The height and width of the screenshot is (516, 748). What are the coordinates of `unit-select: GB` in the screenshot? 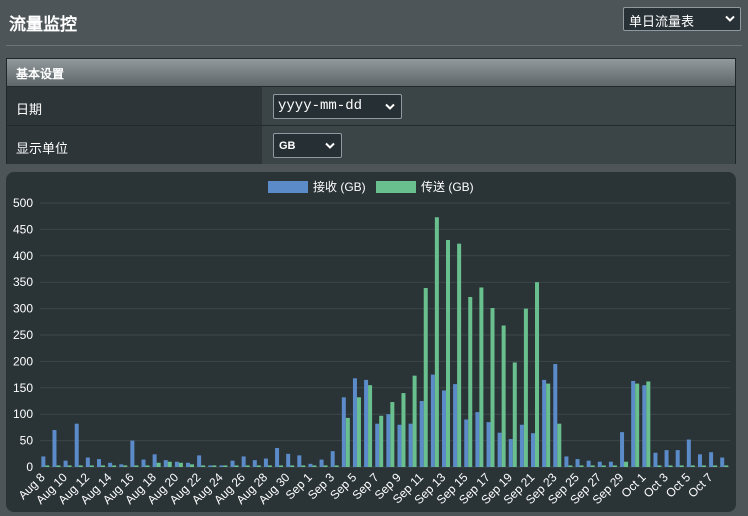 It's located at (307, 145).